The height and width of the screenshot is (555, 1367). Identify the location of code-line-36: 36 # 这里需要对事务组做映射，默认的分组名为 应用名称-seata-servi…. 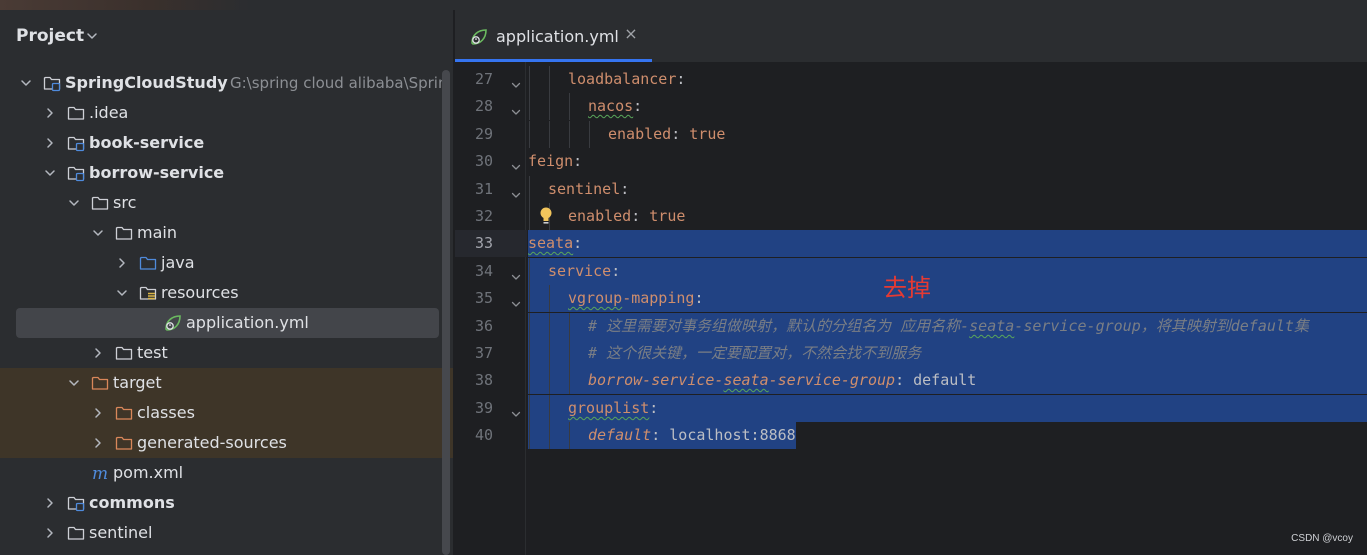
(911, 326).